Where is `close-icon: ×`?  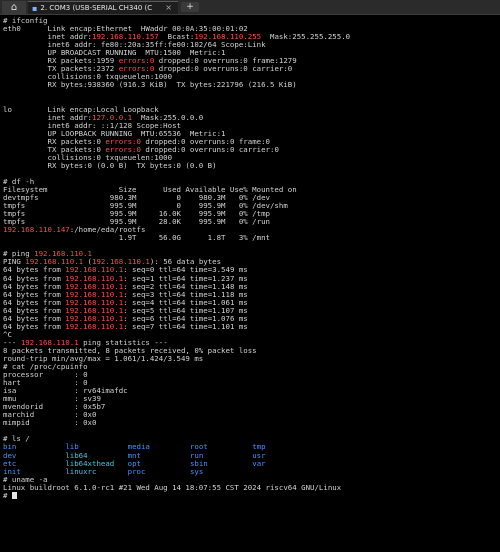
close-icon: × is located at coordinates (168, 7).